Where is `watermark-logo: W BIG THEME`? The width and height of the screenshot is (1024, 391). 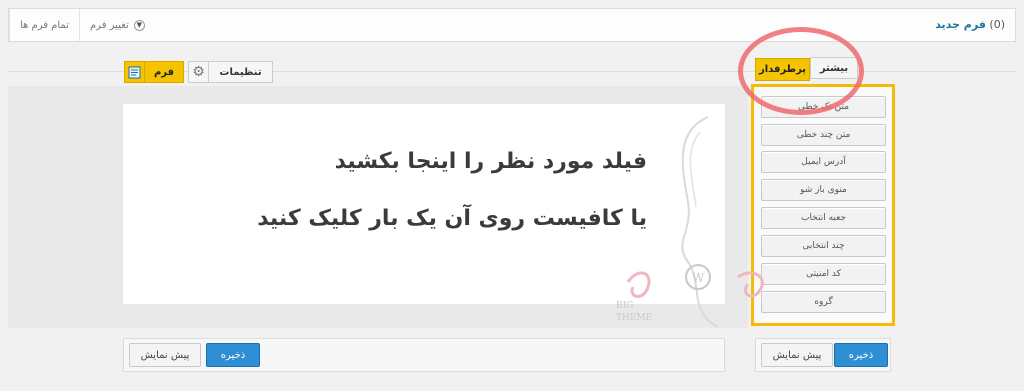 watermark-logo: W BIG THEME is located at coordinates (688, 224).